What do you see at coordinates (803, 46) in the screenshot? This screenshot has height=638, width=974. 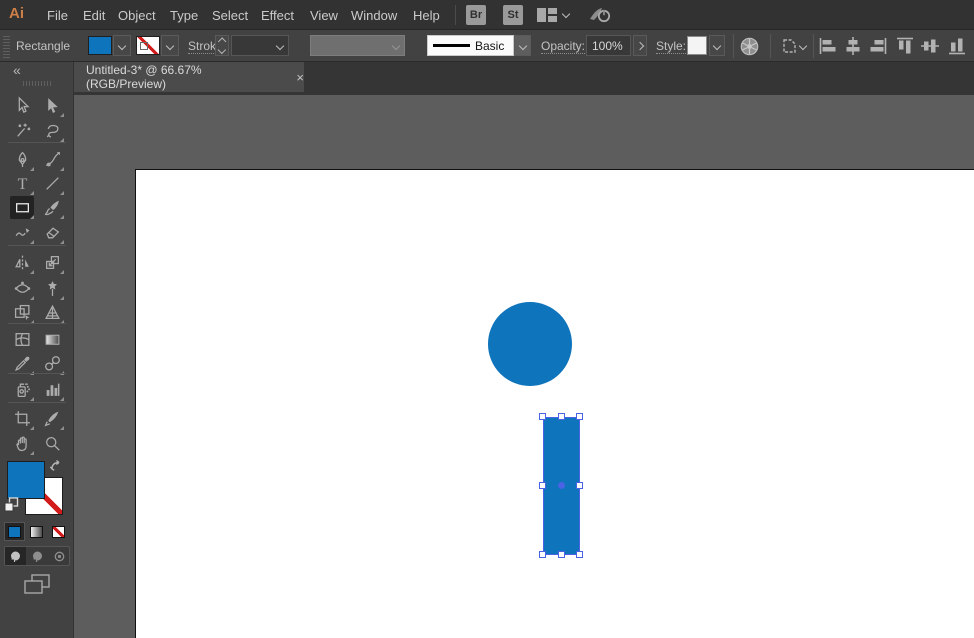 I see `shape-options-chevron` at bounding box center [803, 46].